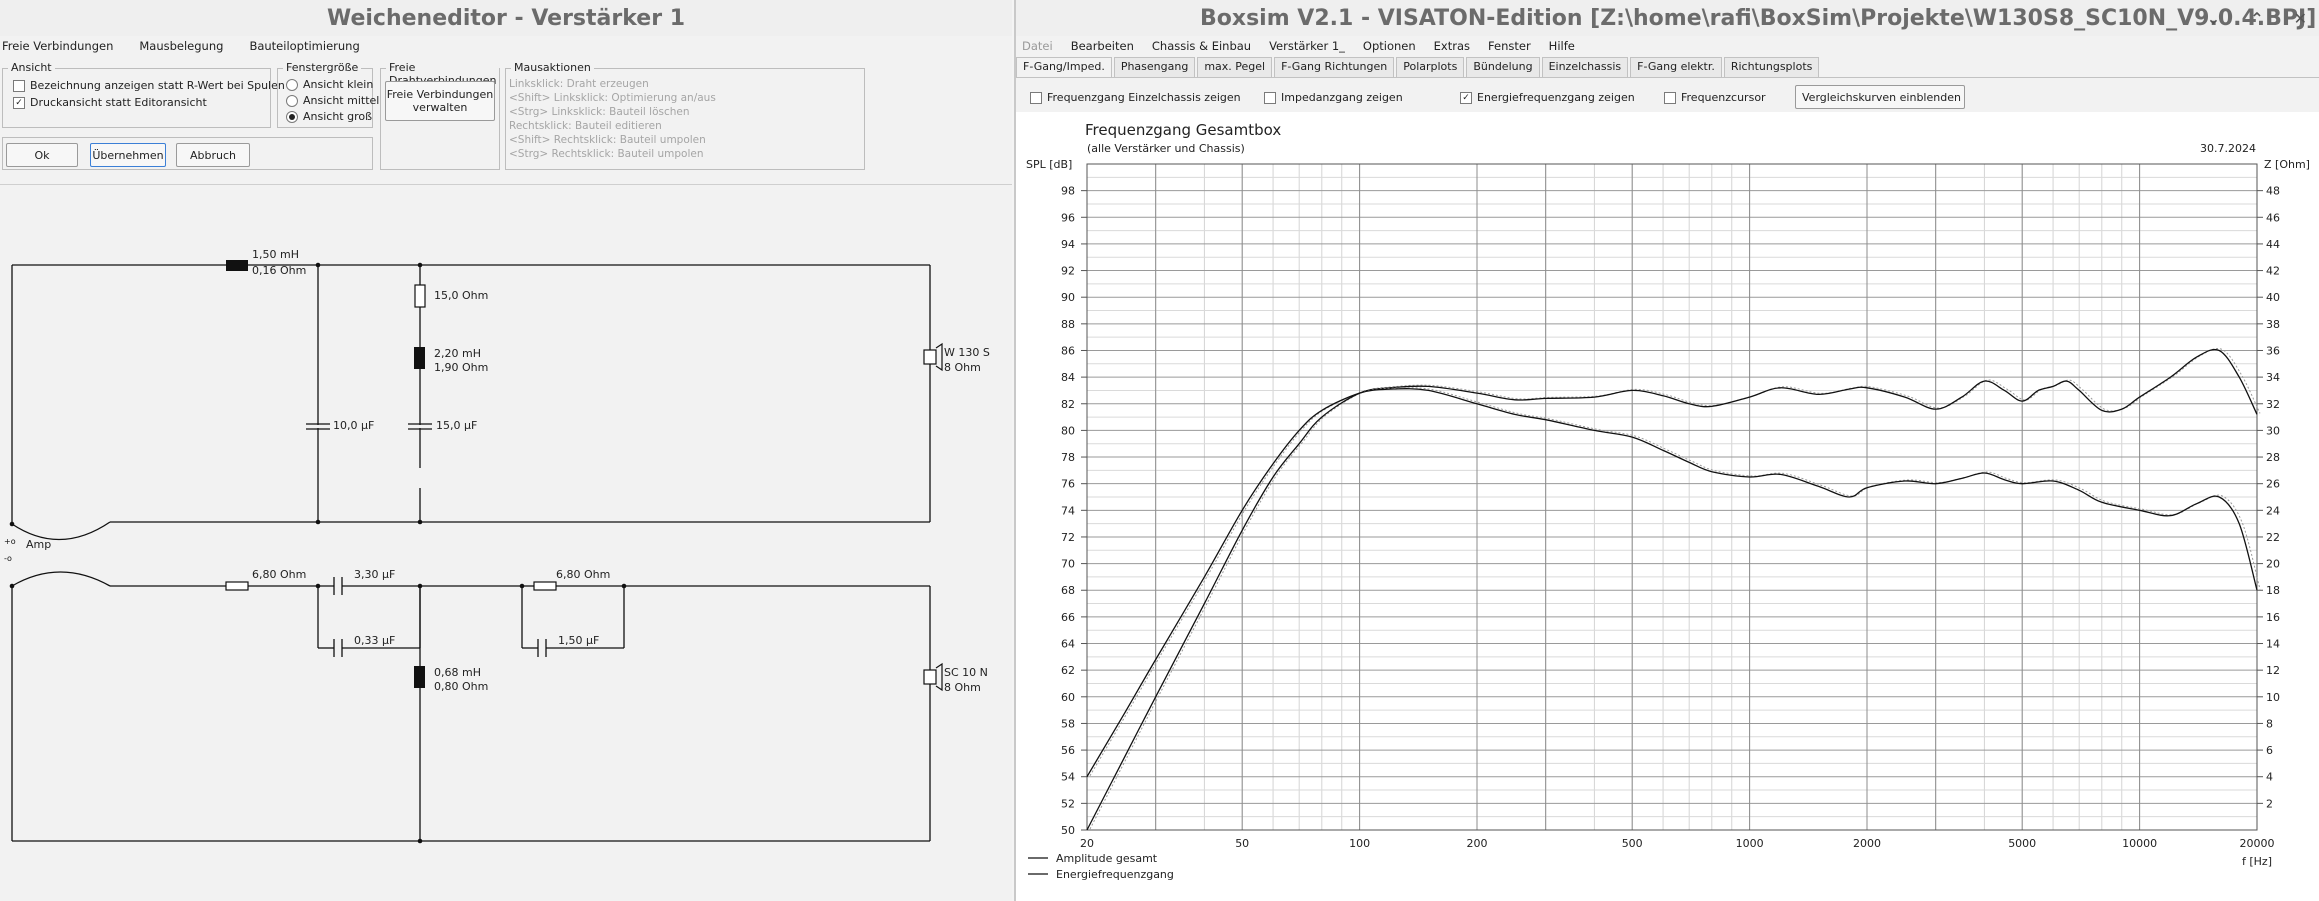 This screenshot has height=901, width=2319. What do you see at coordinates (1037, 46) in the screenshot?
I see `menu-datei: Datei` at bounding box center [1037, 46].